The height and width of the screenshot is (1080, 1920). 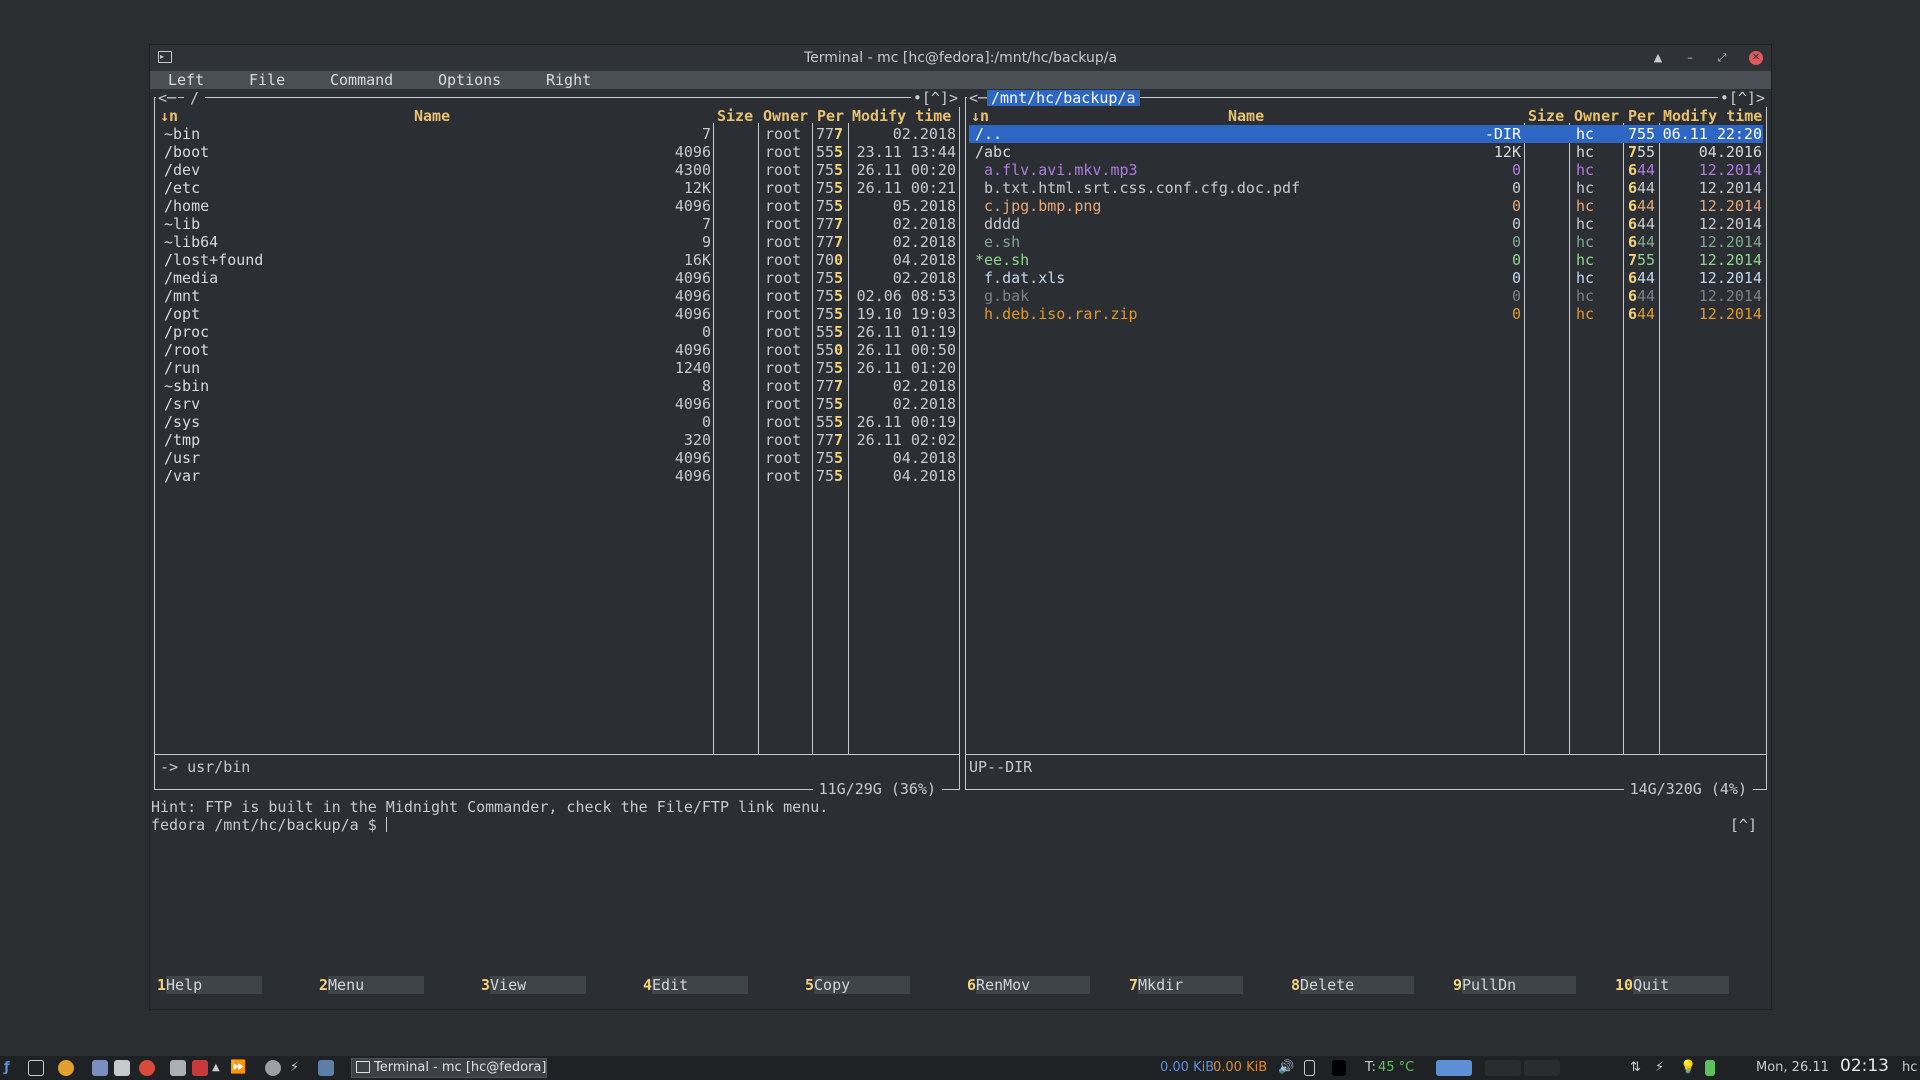 I want to click on shell-prompt: fedora /mnt/hc/backup/a $, so click(x=269, y=825).